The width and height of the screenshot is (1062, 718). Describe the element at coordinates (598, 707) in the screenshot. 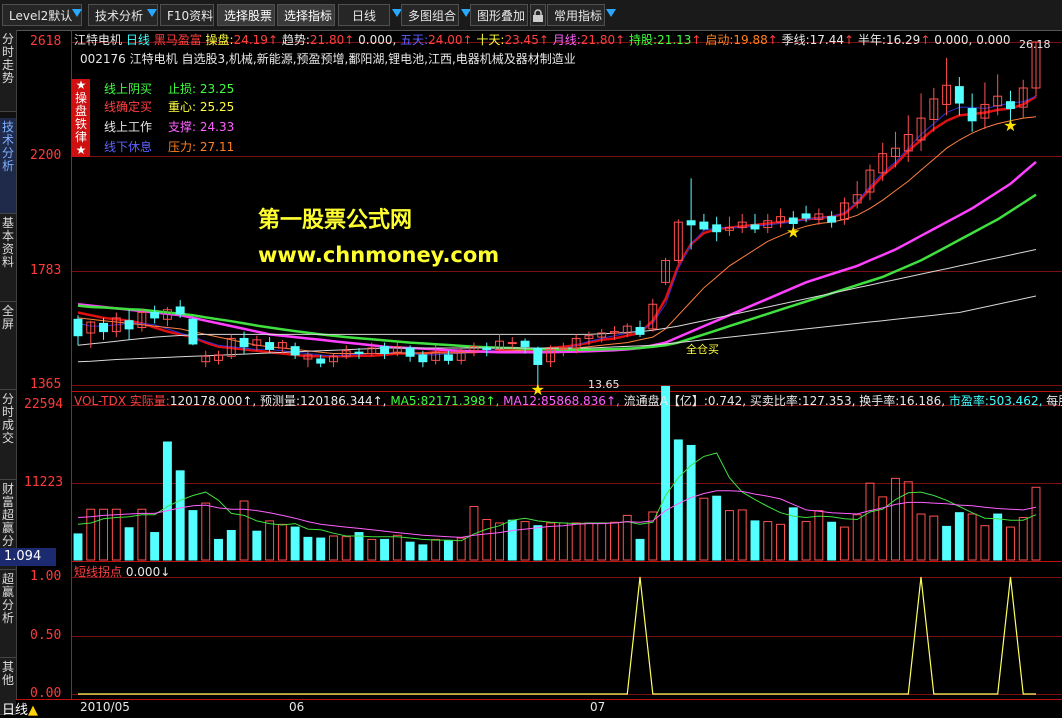

I see `x-tick-label: 07` at that location.